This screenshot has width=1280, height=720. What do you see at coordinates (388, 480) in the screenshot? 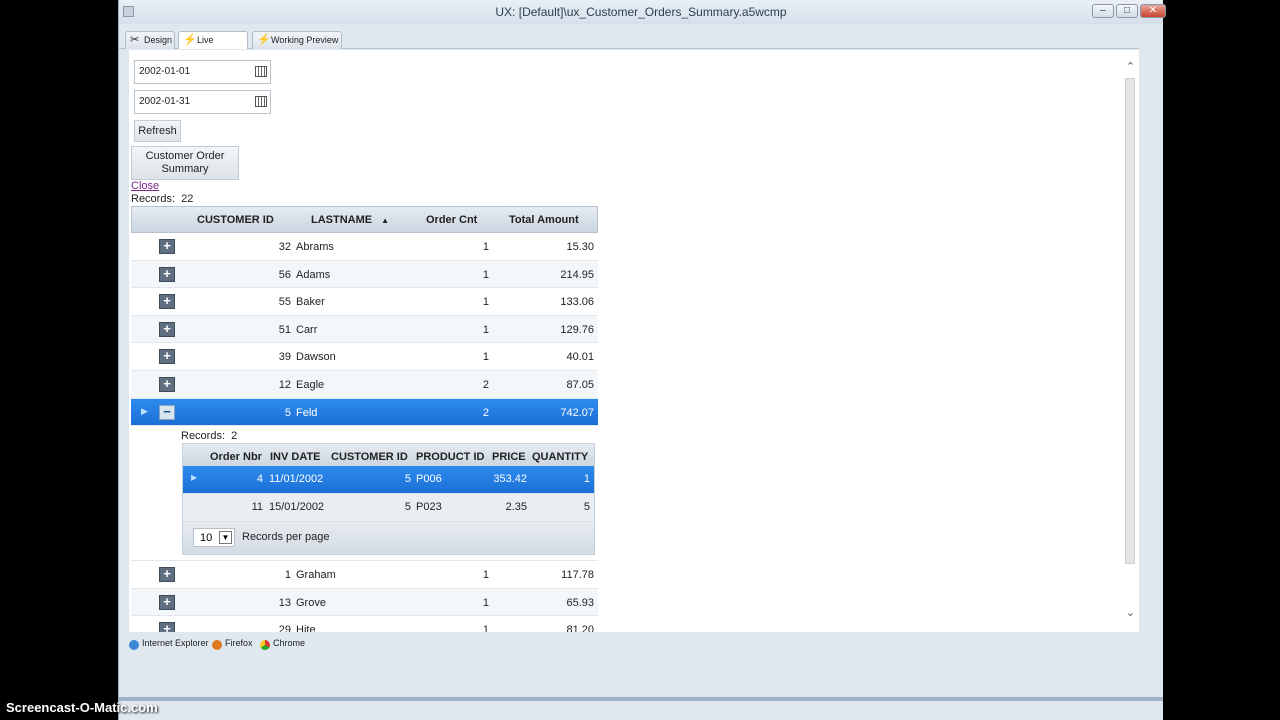
I see `subgrid-row: ▶ 4 11/01/2002 5 P006 353.42 1` at bounding box center [388, 480].